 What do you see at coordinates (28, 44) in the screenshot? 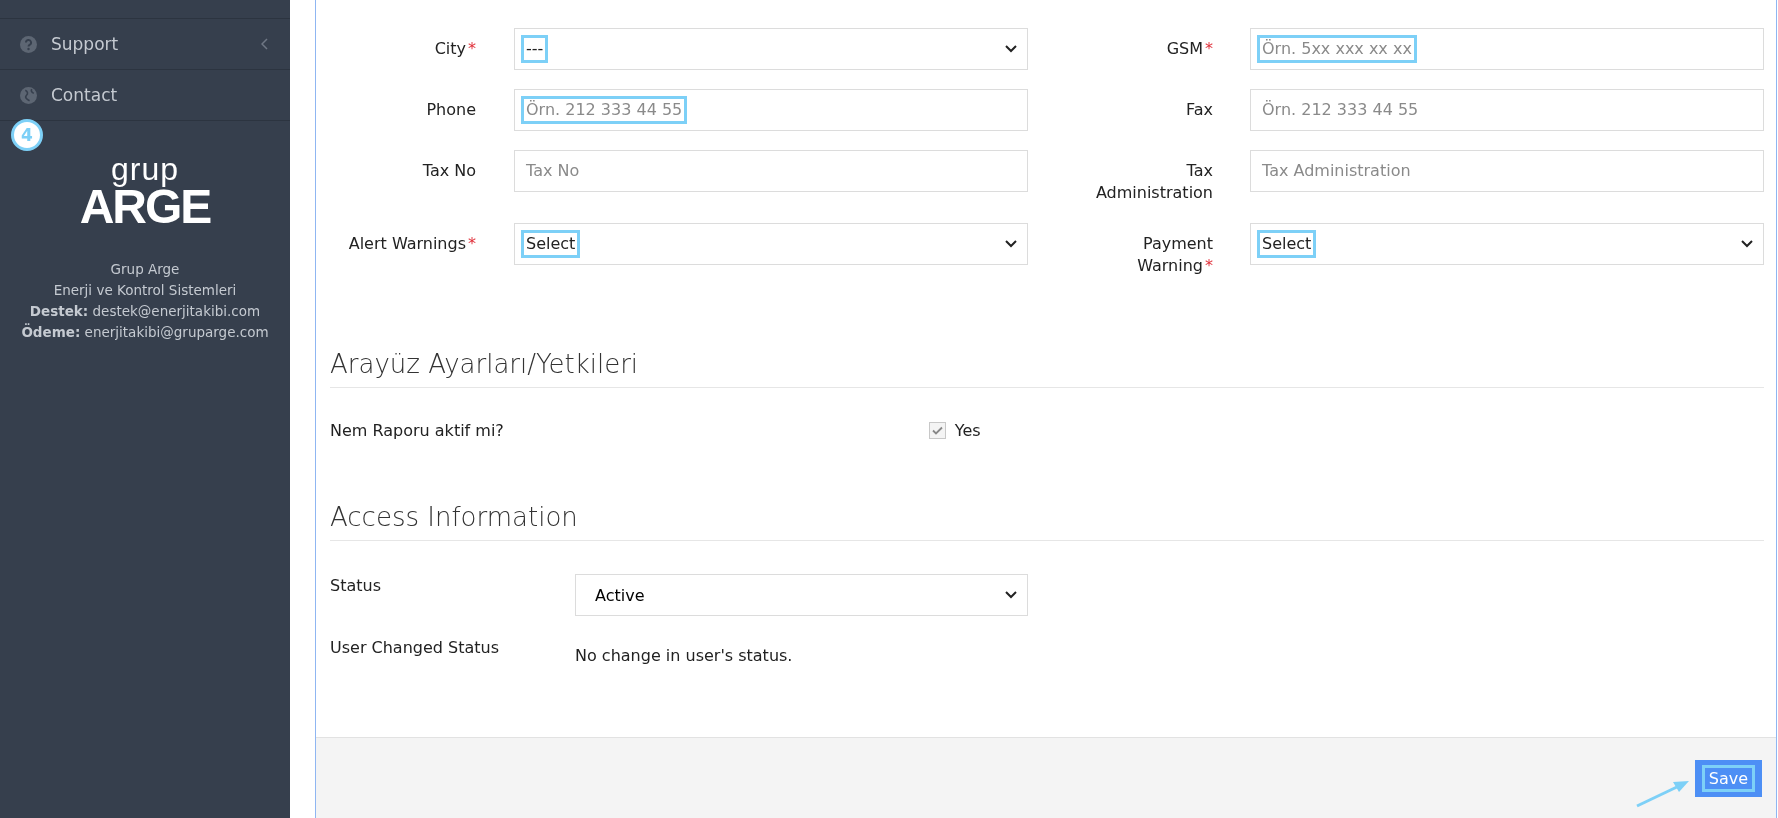
I see `help-icon` at bounding box center [28, 44].